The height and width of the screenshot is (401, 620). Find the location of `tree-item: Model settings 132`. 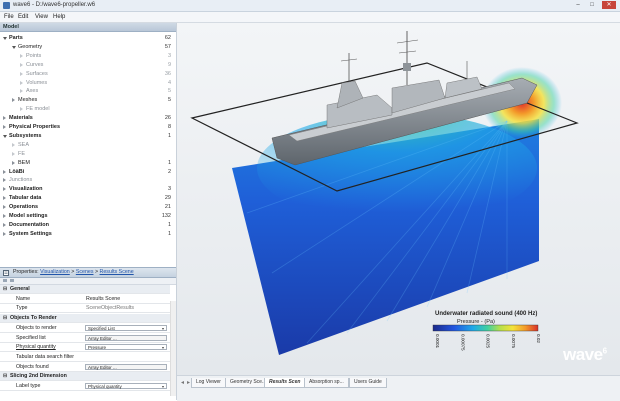

tree-item: Model settings 132 is located at coordinates (87, 216).